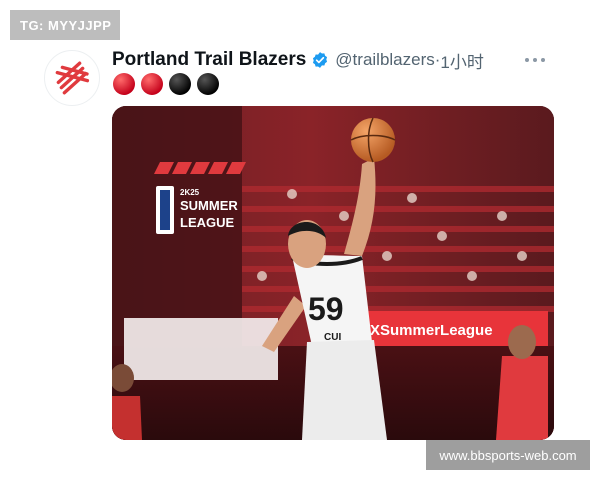 Image resolution: width=600 pixels, height=480 pixels. What do you see at coordinates (326, 309) in the screenshot?
I see `jersey-number: 59` at bounding box center [326, 309].